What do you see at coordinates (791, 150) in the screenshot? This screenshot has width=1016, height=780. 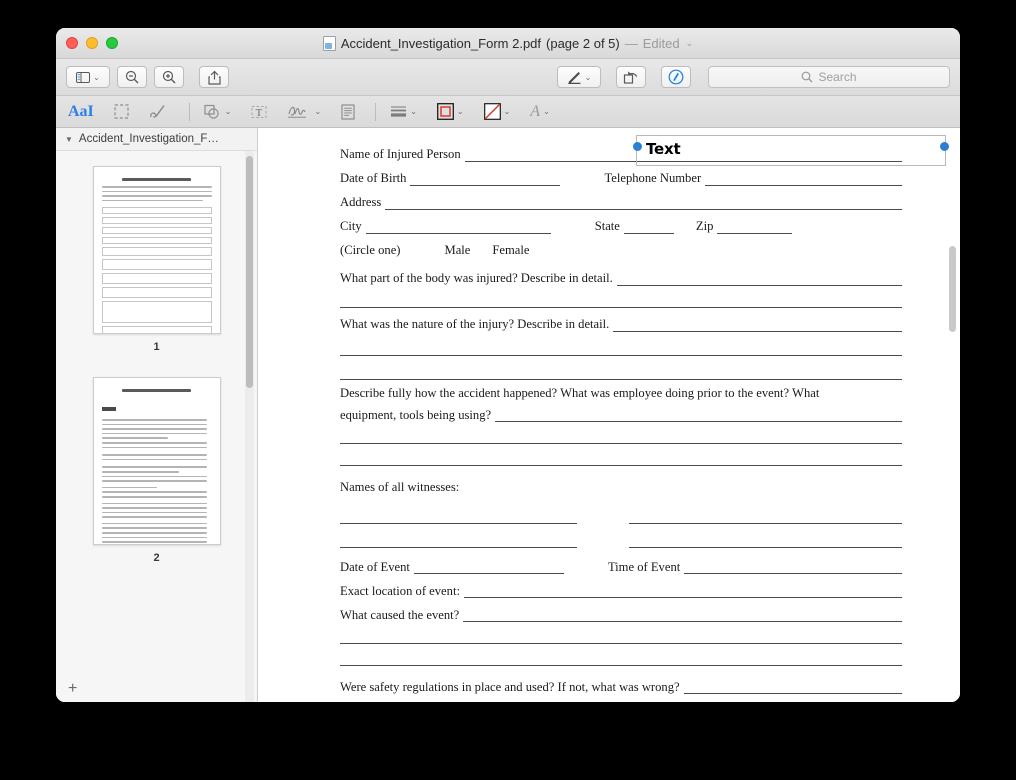 I see `textbox-annotation: Text` at bounding box center [791, 150].